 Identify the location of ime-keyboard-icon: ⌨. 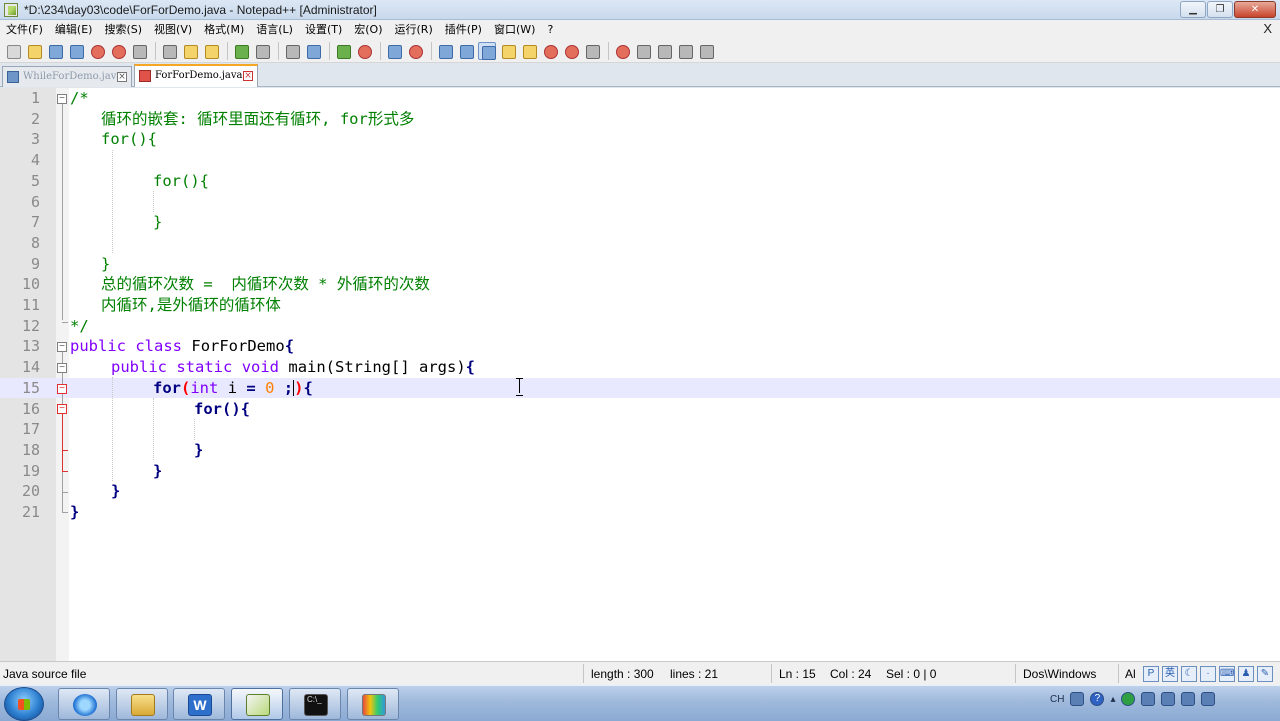
(1227, 673).